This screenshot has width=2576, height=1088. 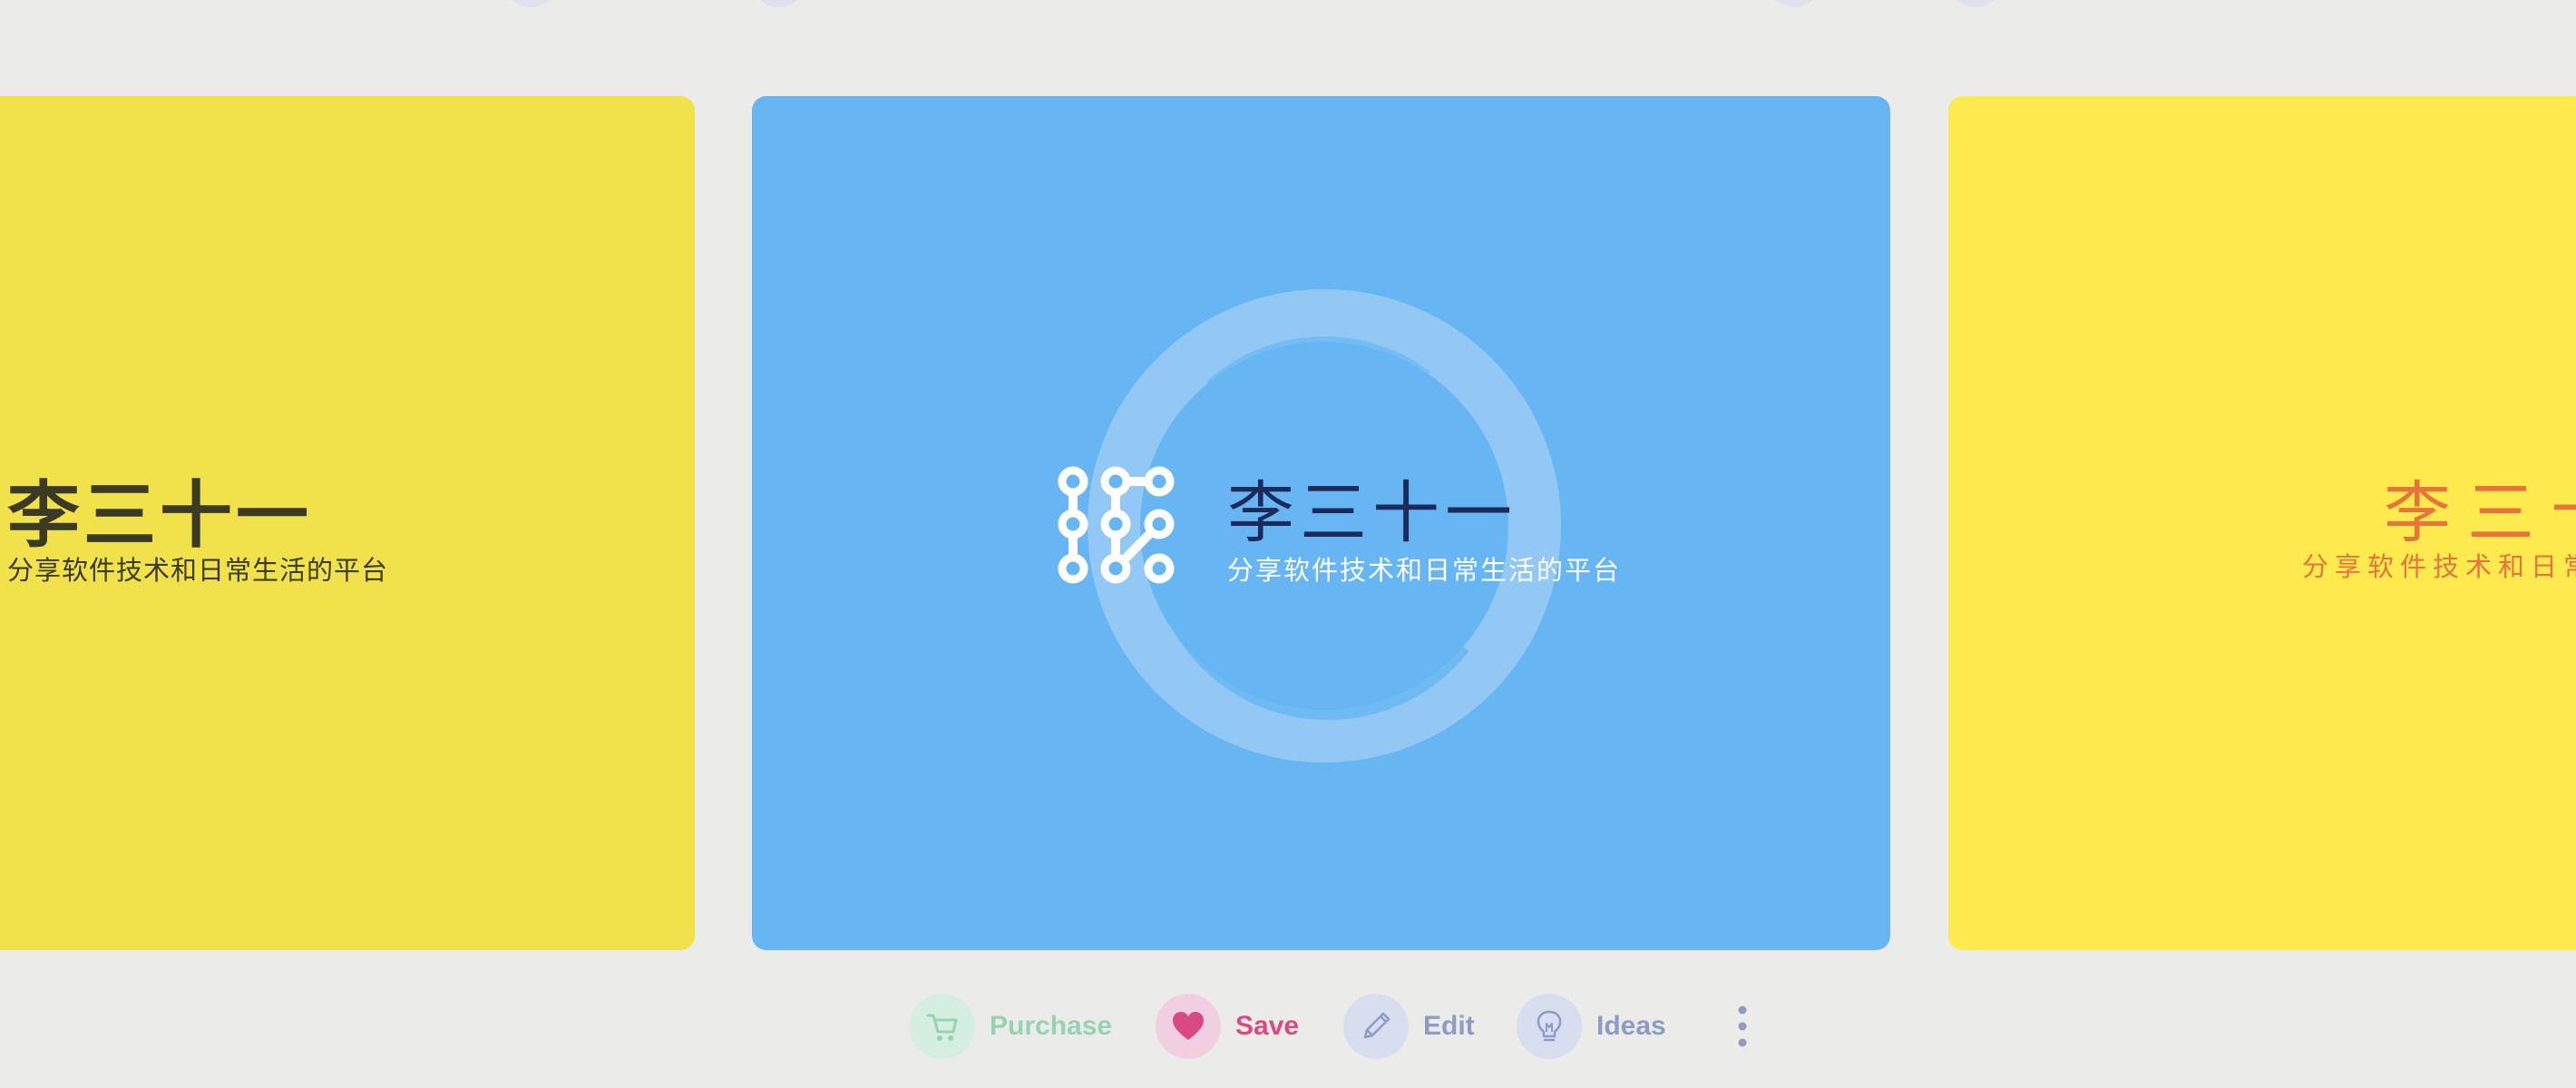 I want to click on heart-icon, so click(x=1188, y=1027).